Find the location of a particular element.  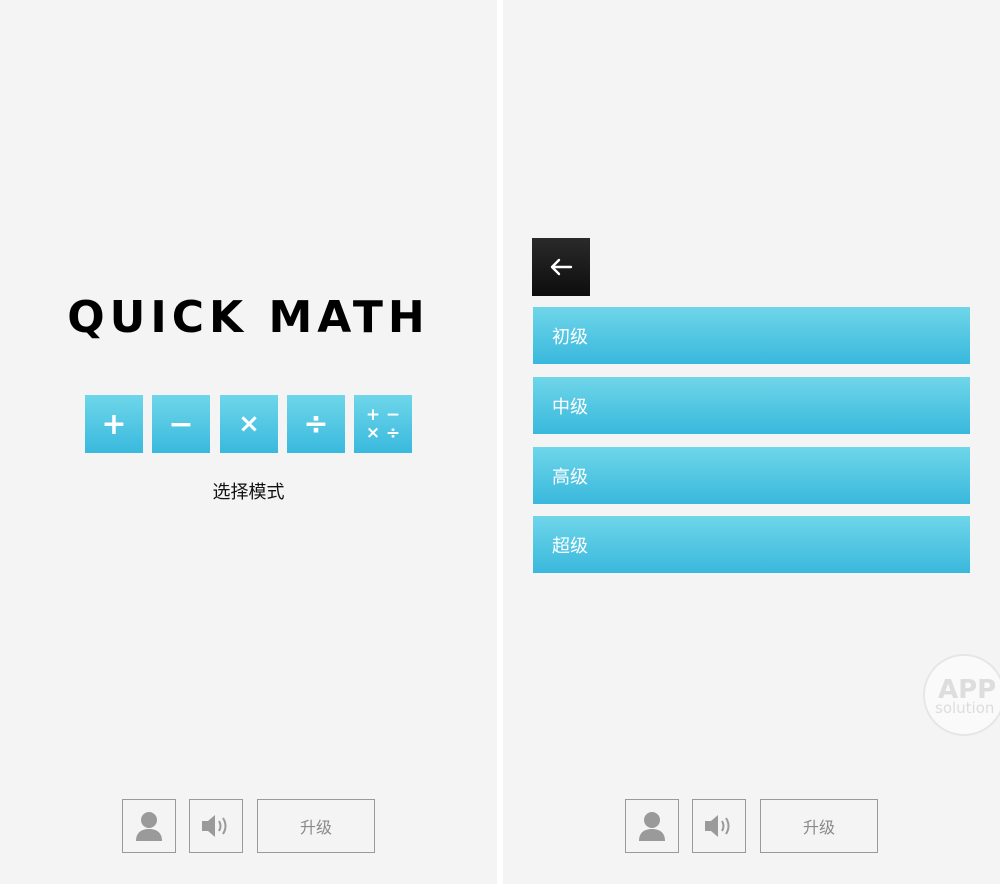

divide-symbol: ÷ is located at coordinates (316, 424).